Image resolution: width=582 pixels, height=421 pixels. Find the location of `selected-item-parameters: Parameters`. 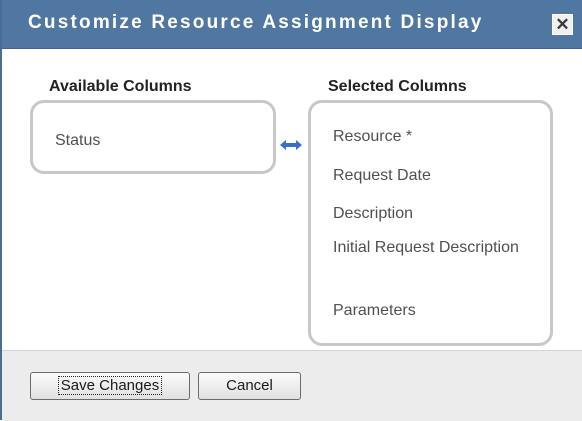

selected-item-parameters: Parameters is located at coordinates (433, 311).